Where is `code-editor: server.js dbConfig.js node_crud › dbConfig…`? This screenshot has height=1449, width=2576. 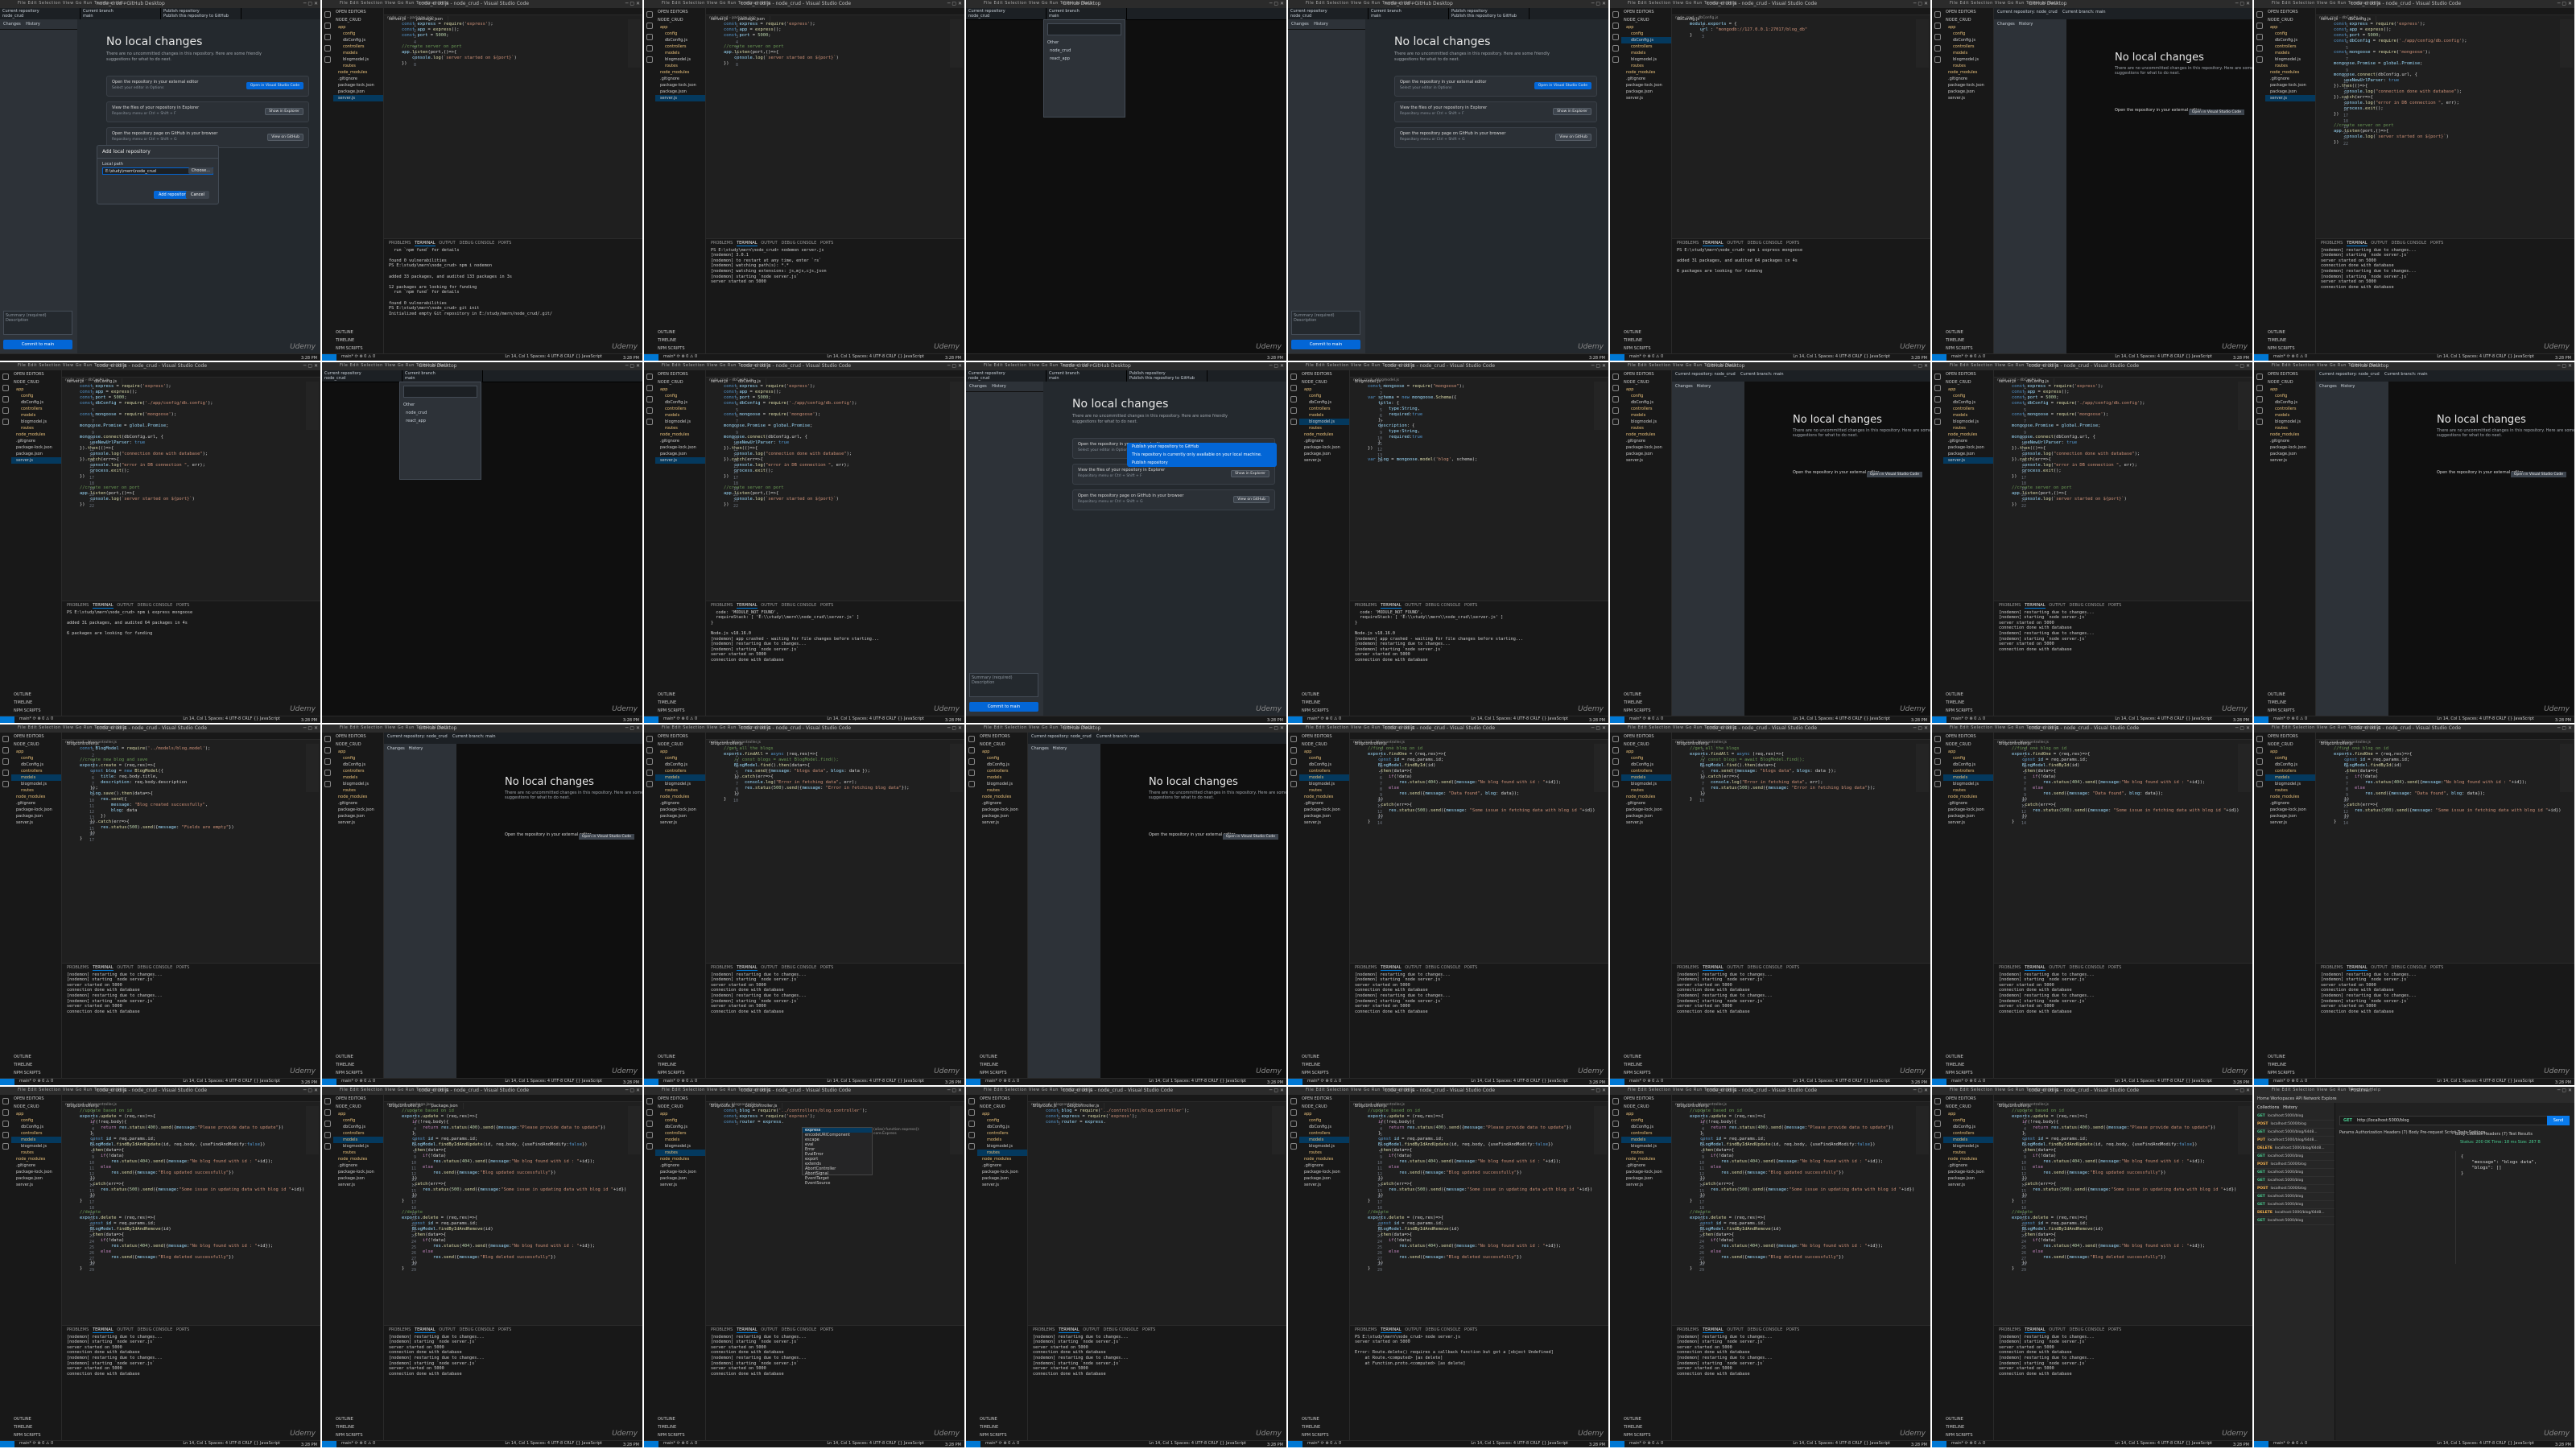
code-editor: server.js dbConfig.js node_crud › dbConfig… is located at coordinates (835, 482).